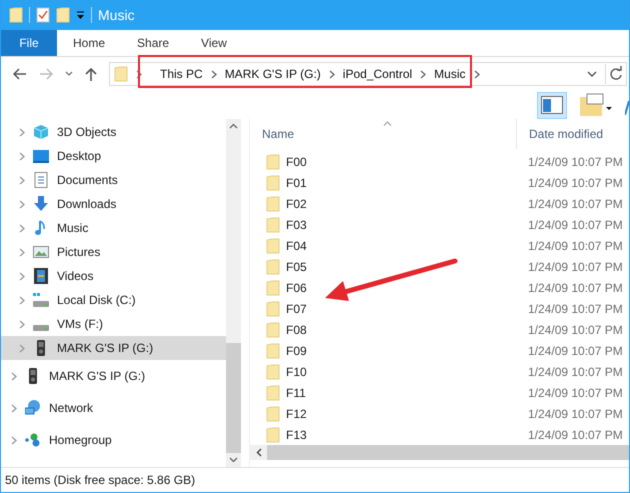 The width and height of the screenshot is (630, 493). Describe the element at coordinates (100, 480) in the screenshot. I see `status-text: 50 items (Disk free space: 5.86 GB)` at that location.